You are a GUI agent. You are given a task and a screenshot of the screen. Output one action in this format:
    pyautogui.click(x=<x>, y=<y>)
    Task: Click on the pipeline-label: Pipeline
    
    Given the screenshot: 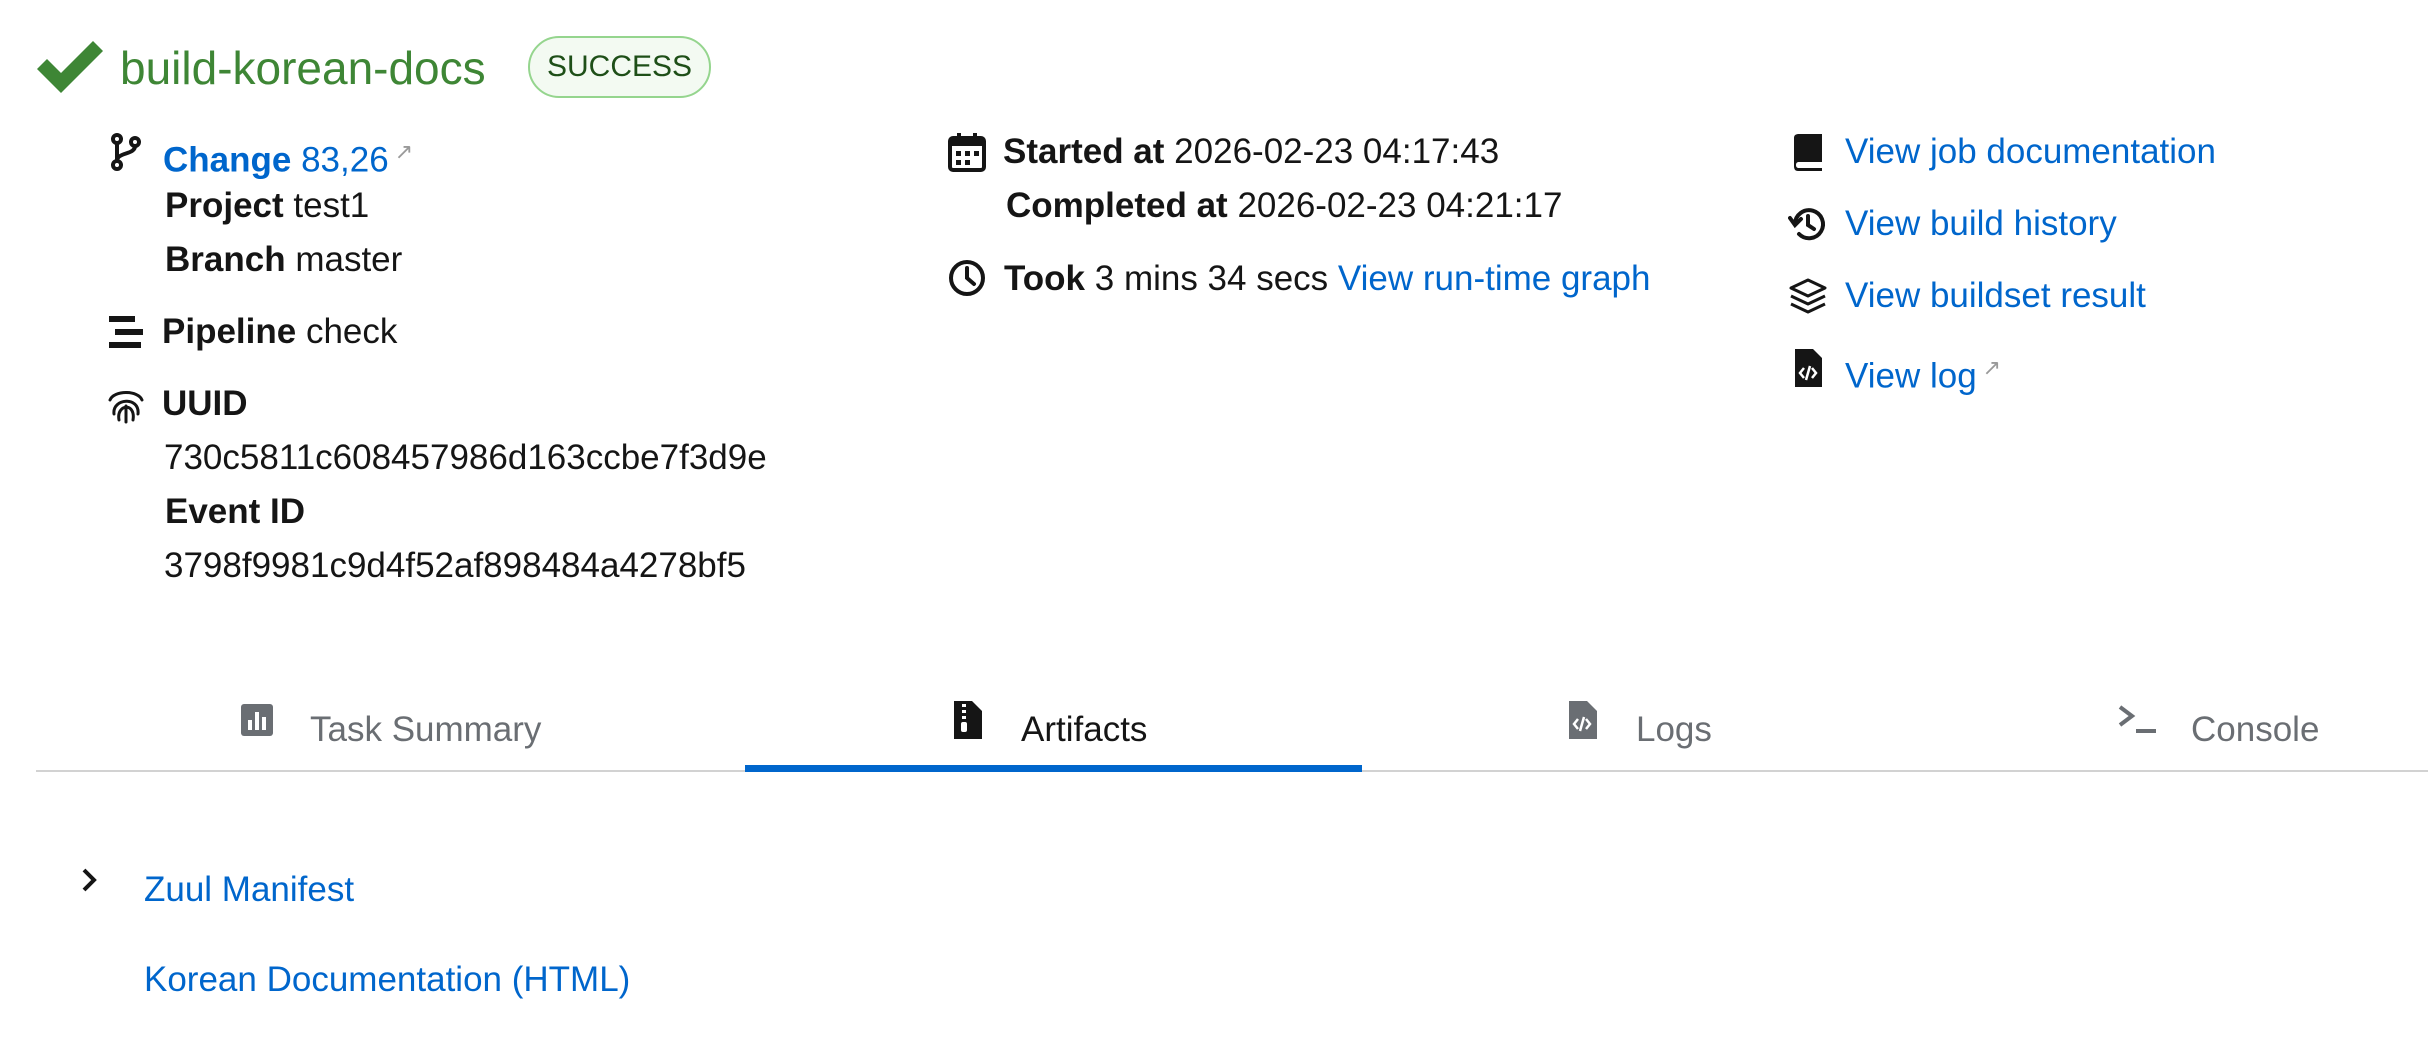 What is the action you would take?
    pyautogui.click(x=229, y=331)
    